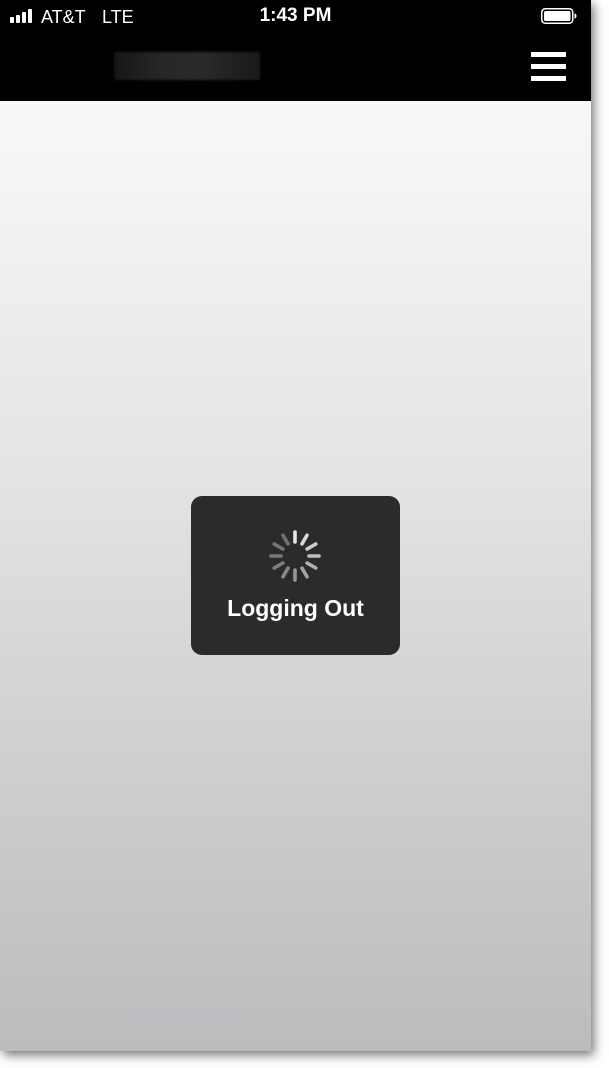  Describe the element at coordinates (187, 66) in the screenshot. I see `redacted-title` at that location.